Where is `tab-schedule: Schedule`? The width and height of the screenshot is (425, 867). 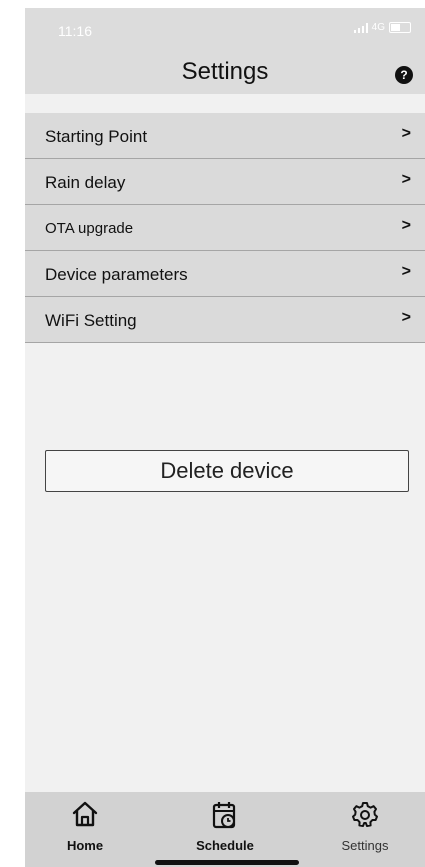 tab-schedule: Schedule is located at coordinates (225, 829).